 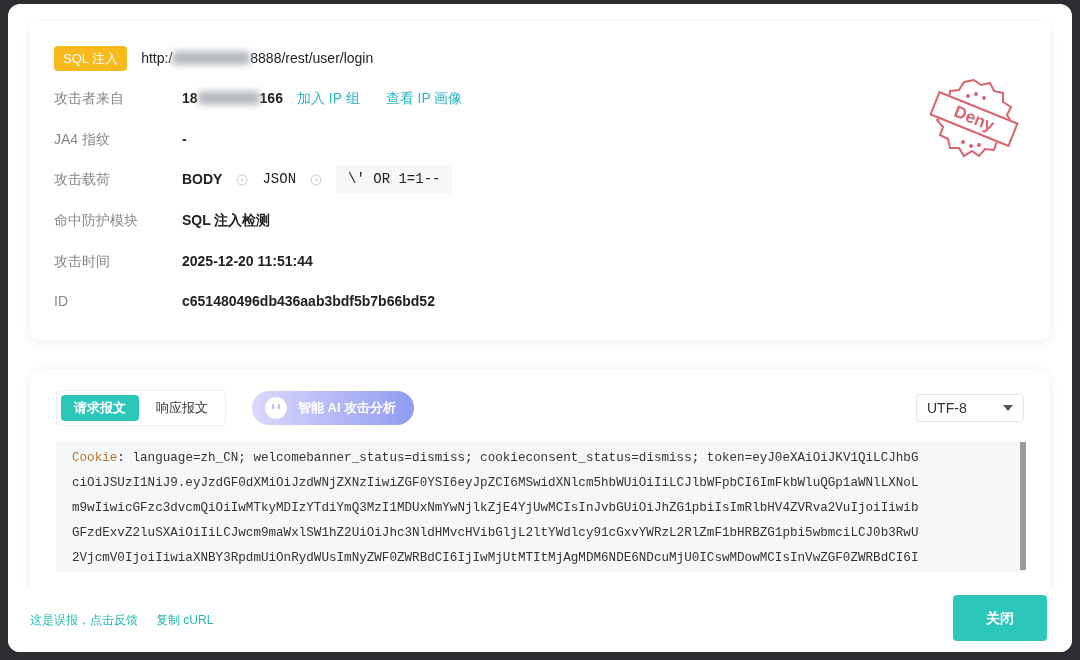 I want to click on field-value: c651480496db436aab3bdf5b7b66bd52, so click(x=308, y=302).